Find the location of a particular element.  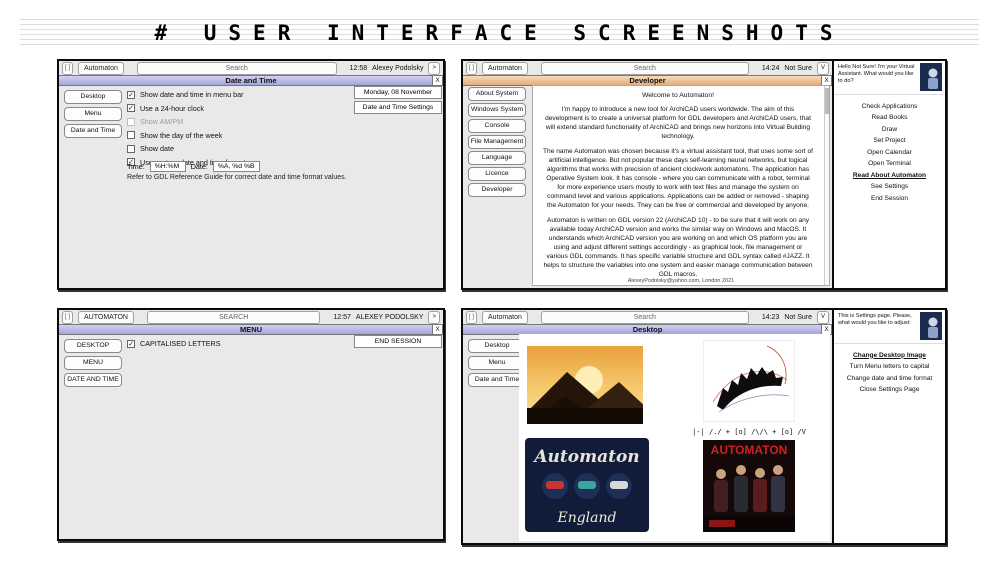

assistant-option-read-books: Read Books is located at coordinates (889, 118).